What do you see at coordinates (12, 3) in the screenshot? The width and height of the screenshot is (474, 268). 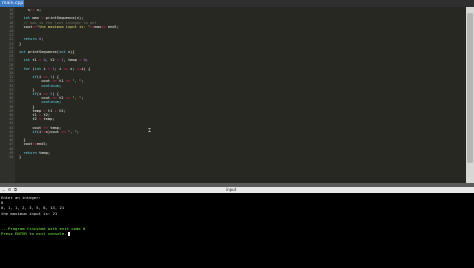 I see `tab-main-cpp: main.cpp` at bounding box center [12, 3].